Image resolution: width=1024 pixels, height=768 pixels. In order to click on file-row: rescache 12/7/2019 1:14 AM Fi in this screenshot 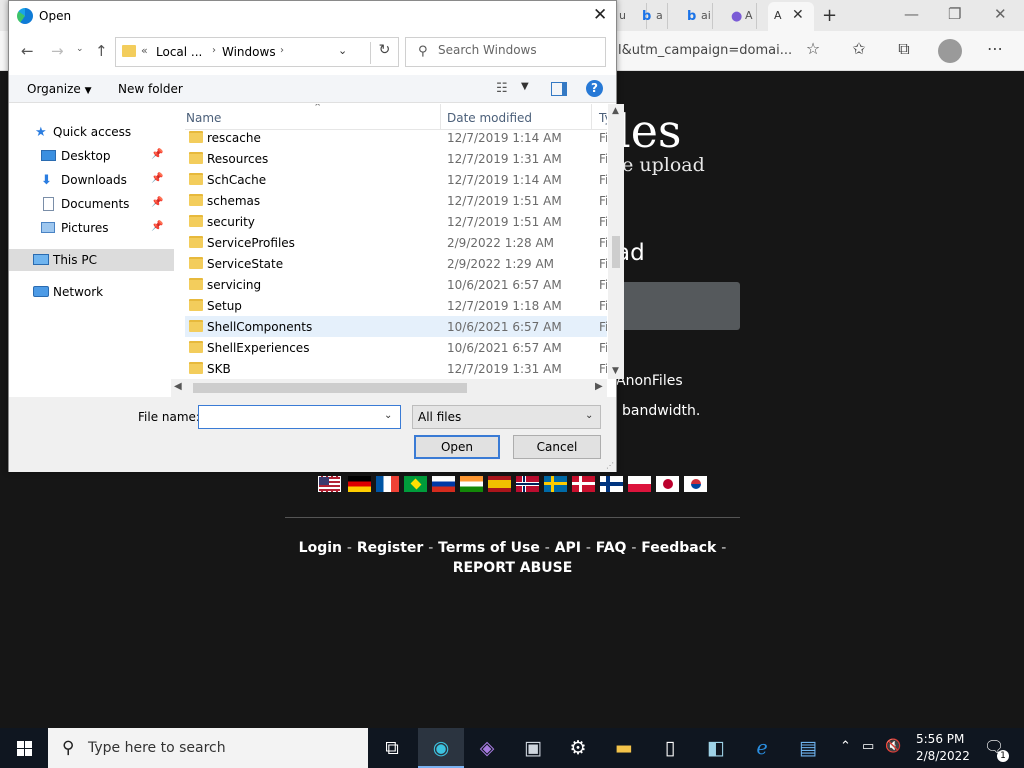, I will do `click(396, 137)`.